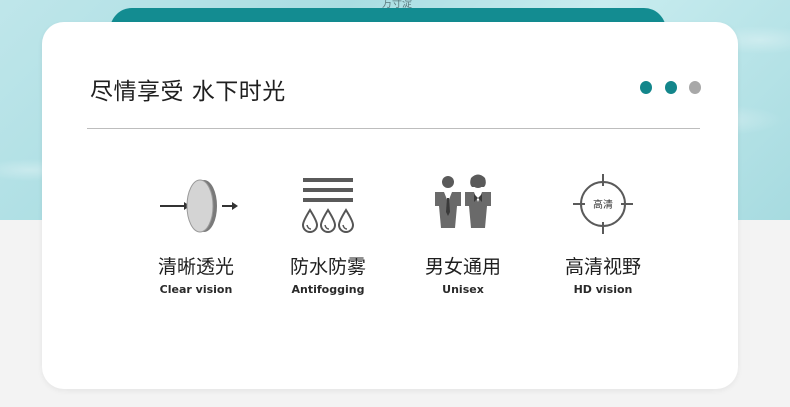 This screenshot has height=407, width=790. What do you see at coordinates (602, 267) in the screenshot?
I see `feature-title: 高清视野` at bounding box center [602, 267].